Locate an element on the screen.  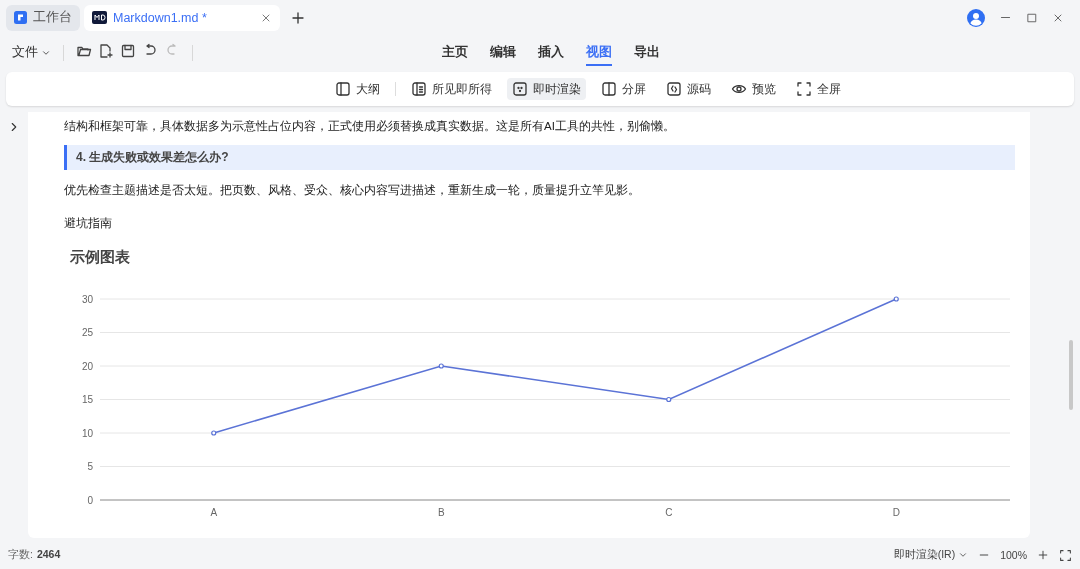
view-mode-button: 预览 is located at coordinates (753, 89).